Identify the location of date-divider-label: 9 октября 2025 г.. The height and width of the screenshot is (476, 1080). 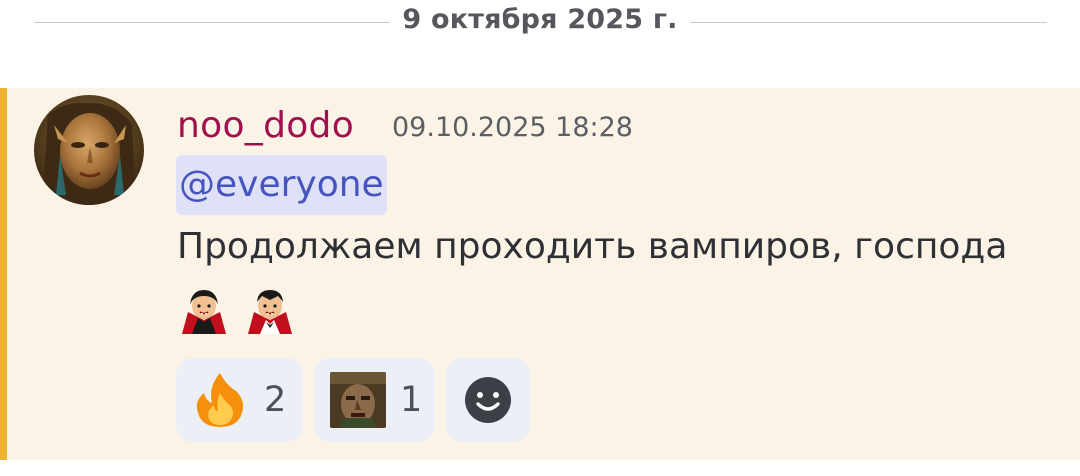
(540, 19).